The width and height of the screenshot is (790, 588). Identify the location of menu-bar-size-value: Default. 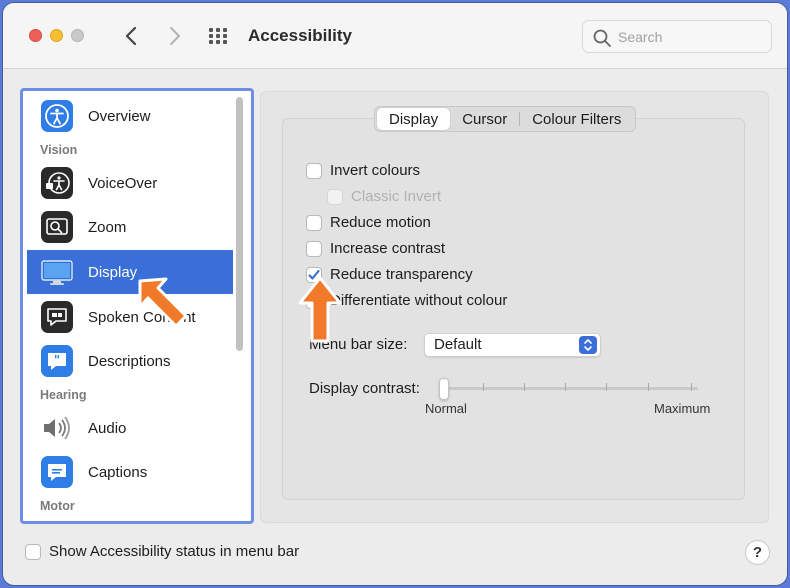
(458, 344).